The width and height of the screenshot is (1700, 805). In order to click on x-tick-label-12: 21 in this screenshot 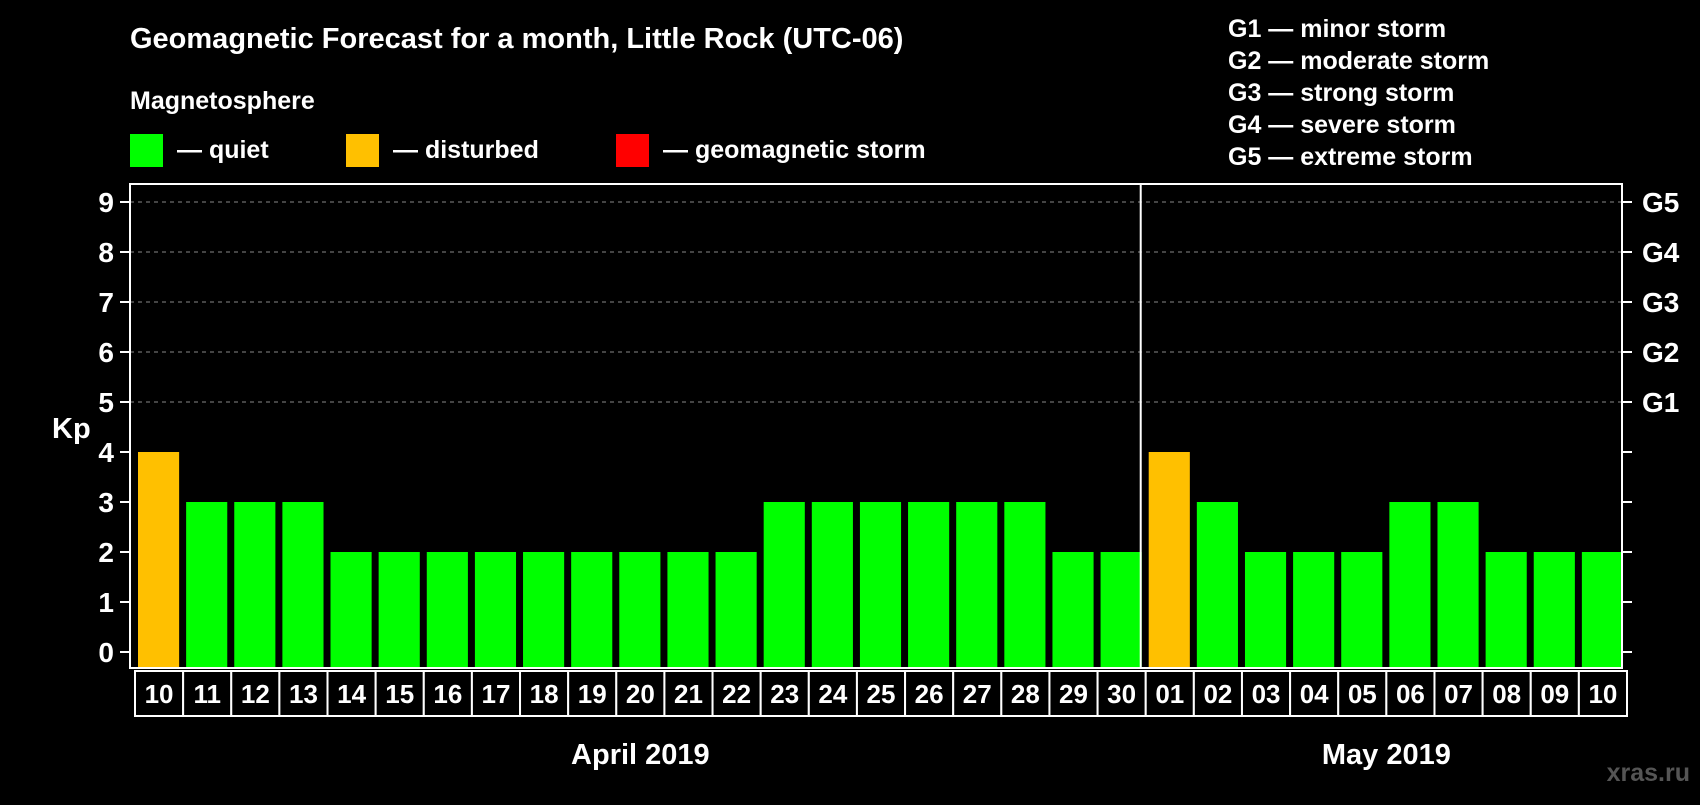, I will do `click(688, 694)`.